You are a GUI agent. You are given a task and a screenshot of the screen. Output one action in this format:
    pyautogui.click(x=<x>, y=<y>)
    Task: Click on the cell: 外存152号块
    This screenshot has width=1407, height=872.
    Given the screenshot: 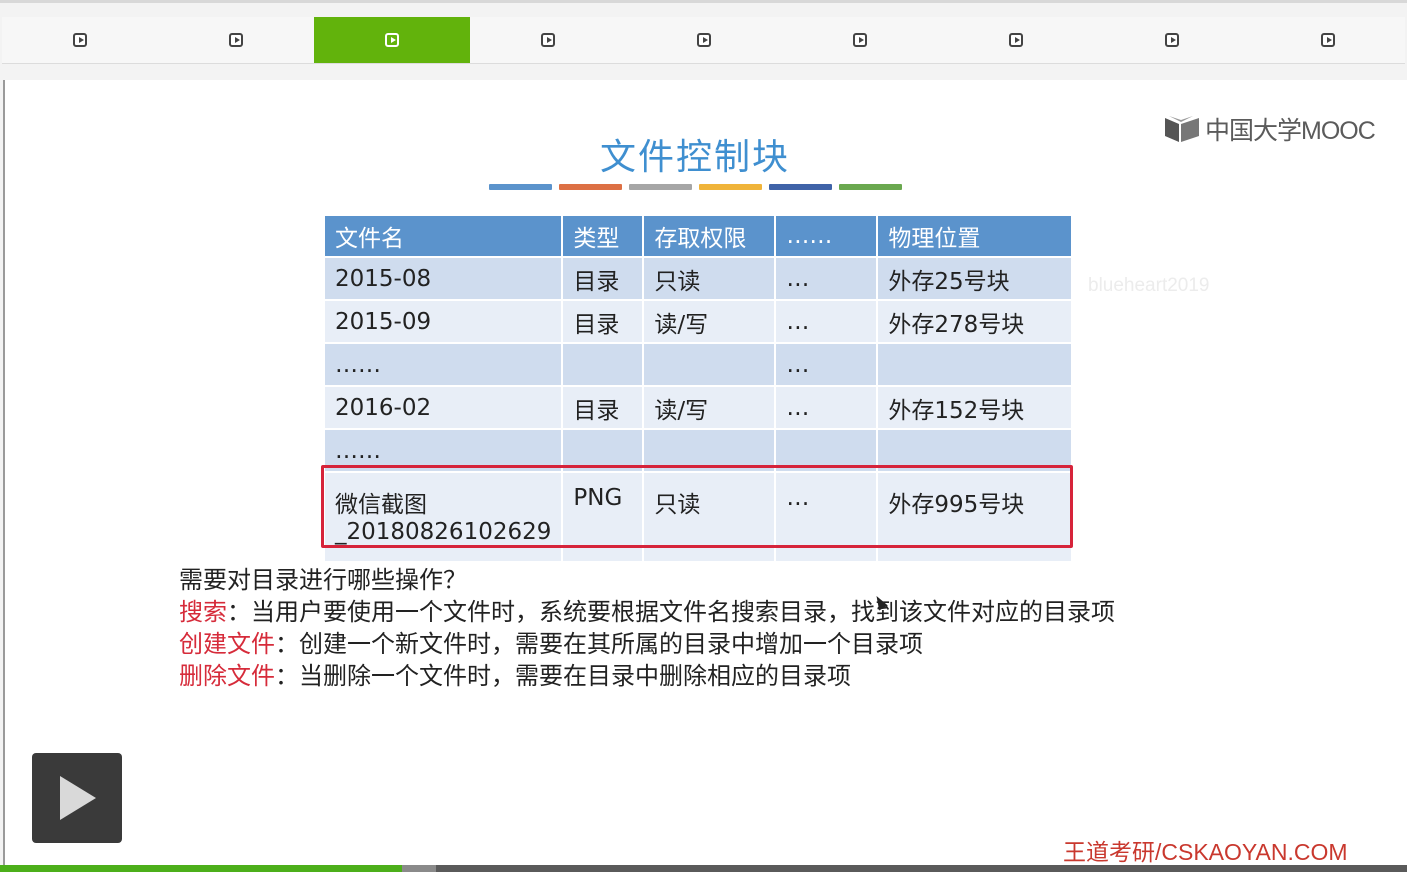 What is the action you would take?
    pyautogui.click(x=975, y=407)
    